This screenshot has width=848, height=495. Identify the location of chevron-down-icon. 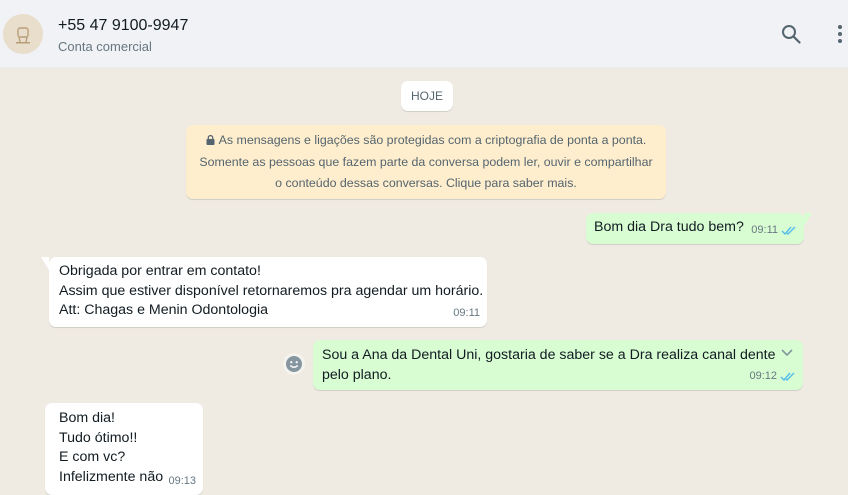
(787, 352).